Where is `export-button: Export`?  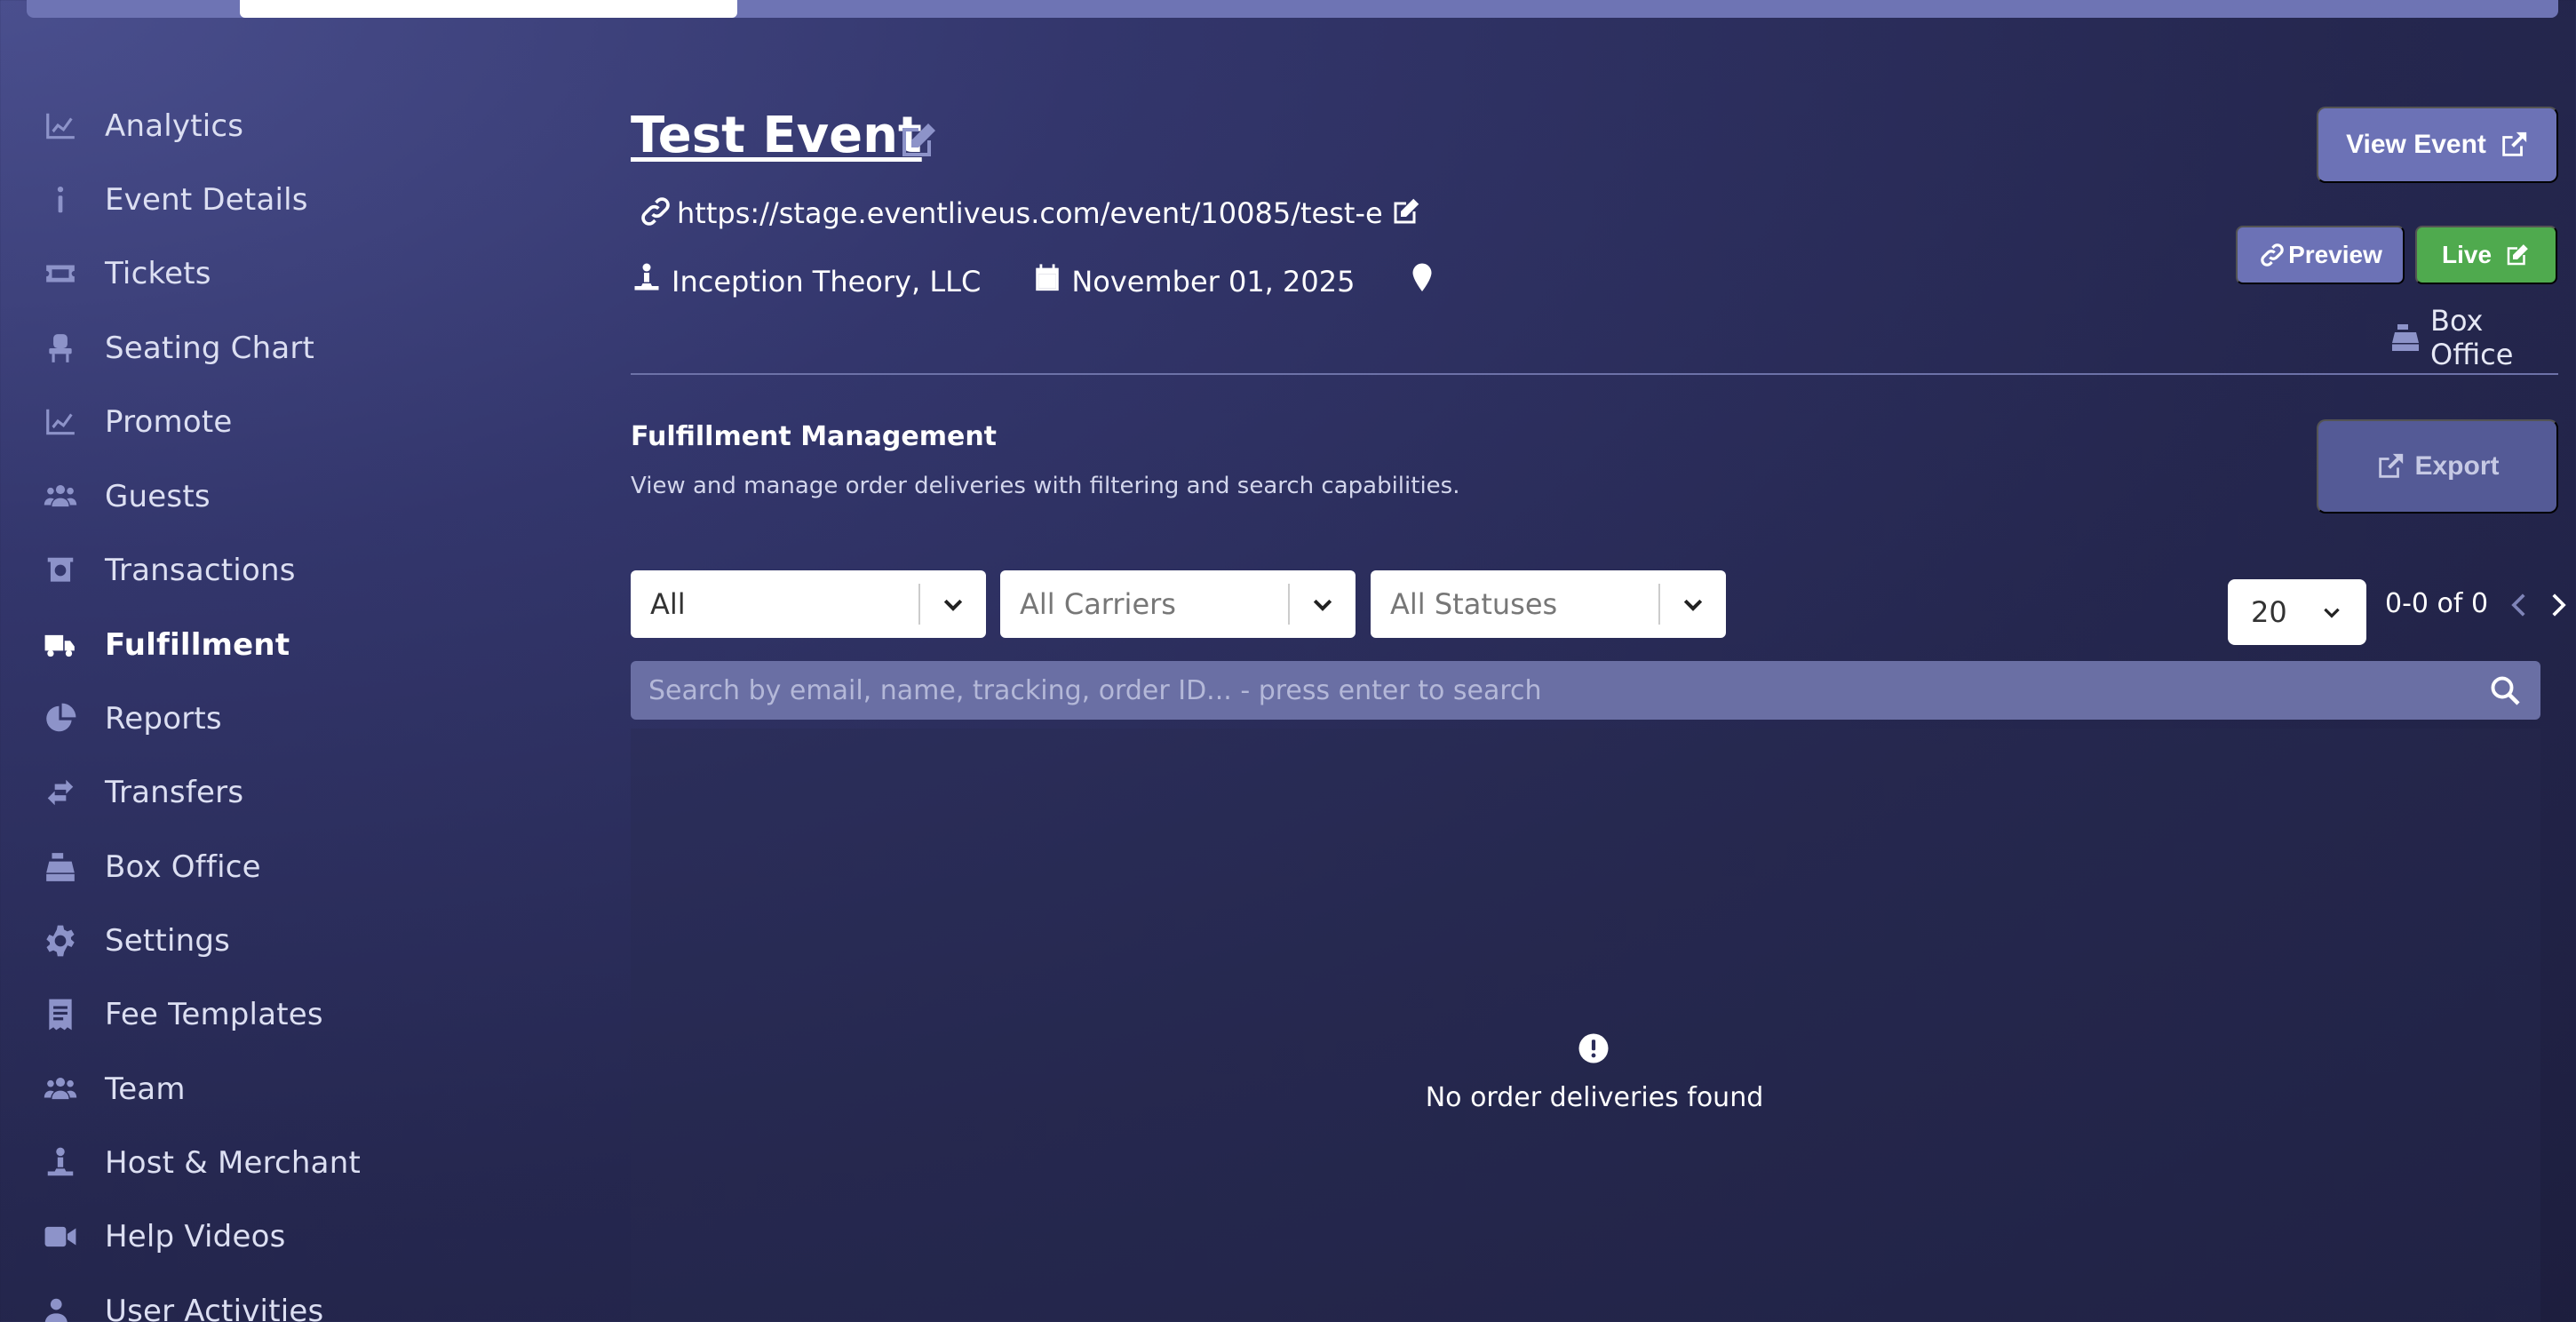 export-button: Export is located at coordinates (2437, 466).